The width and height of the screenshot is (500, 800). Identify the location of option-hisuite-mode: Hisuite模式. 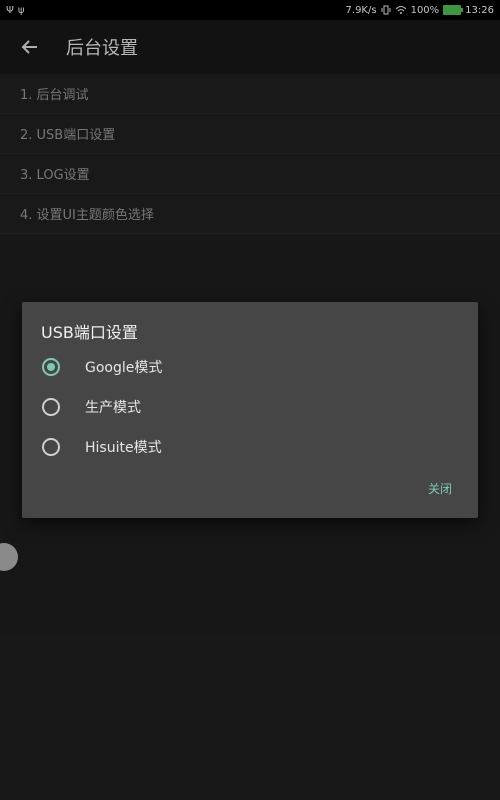
(252, 447).